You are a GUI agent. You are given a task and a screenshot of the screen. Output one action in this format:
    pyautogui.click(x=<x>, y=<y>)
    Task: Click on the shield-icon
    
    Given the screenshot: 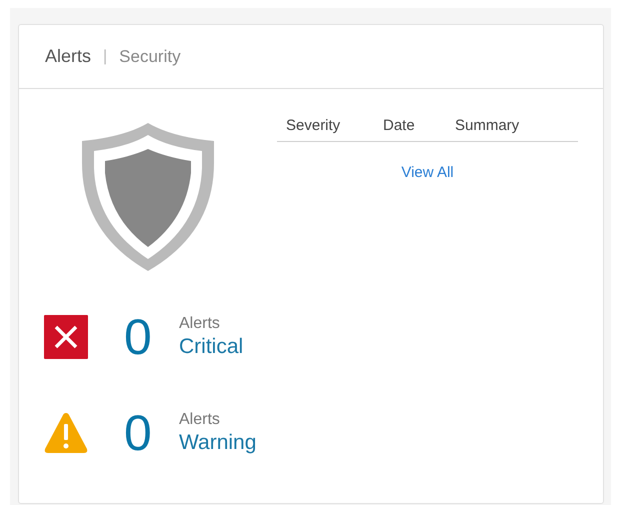 What is the action you would take?
    pyautogui.click(x=148, y=197)
    